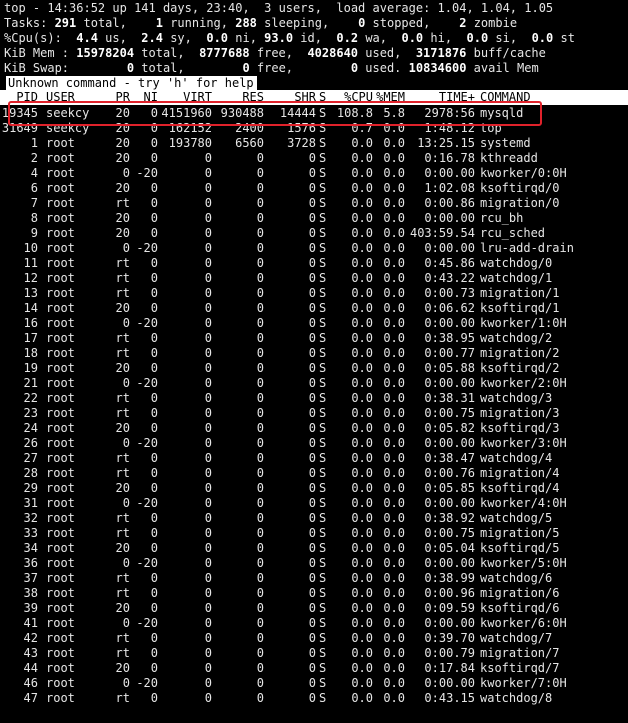 Image resolution: width=628 pixels, height=723 pixels. What do you see at coordinates (314, 188) in the screenshot?
I see `process-row: 6 root 20 0 0 0 0 S 0.0 0.0 1:02.08 ksoftirqd/0` at bounding box center [314, 188].